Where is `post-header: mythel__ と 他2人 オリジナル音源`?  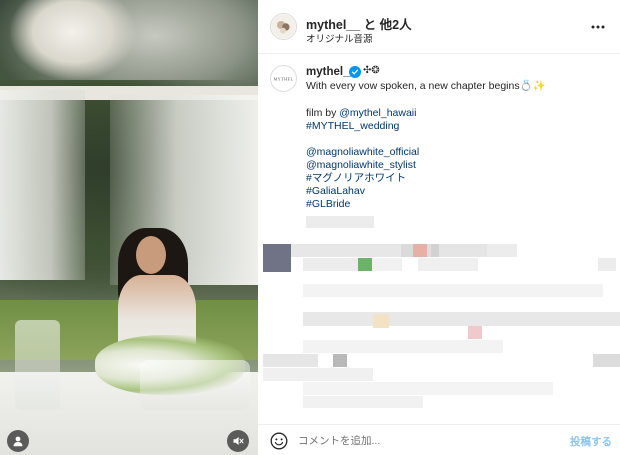
post-header: mythel__ と 他2人 オリジナル音源 is located at coordinates (439, 27).